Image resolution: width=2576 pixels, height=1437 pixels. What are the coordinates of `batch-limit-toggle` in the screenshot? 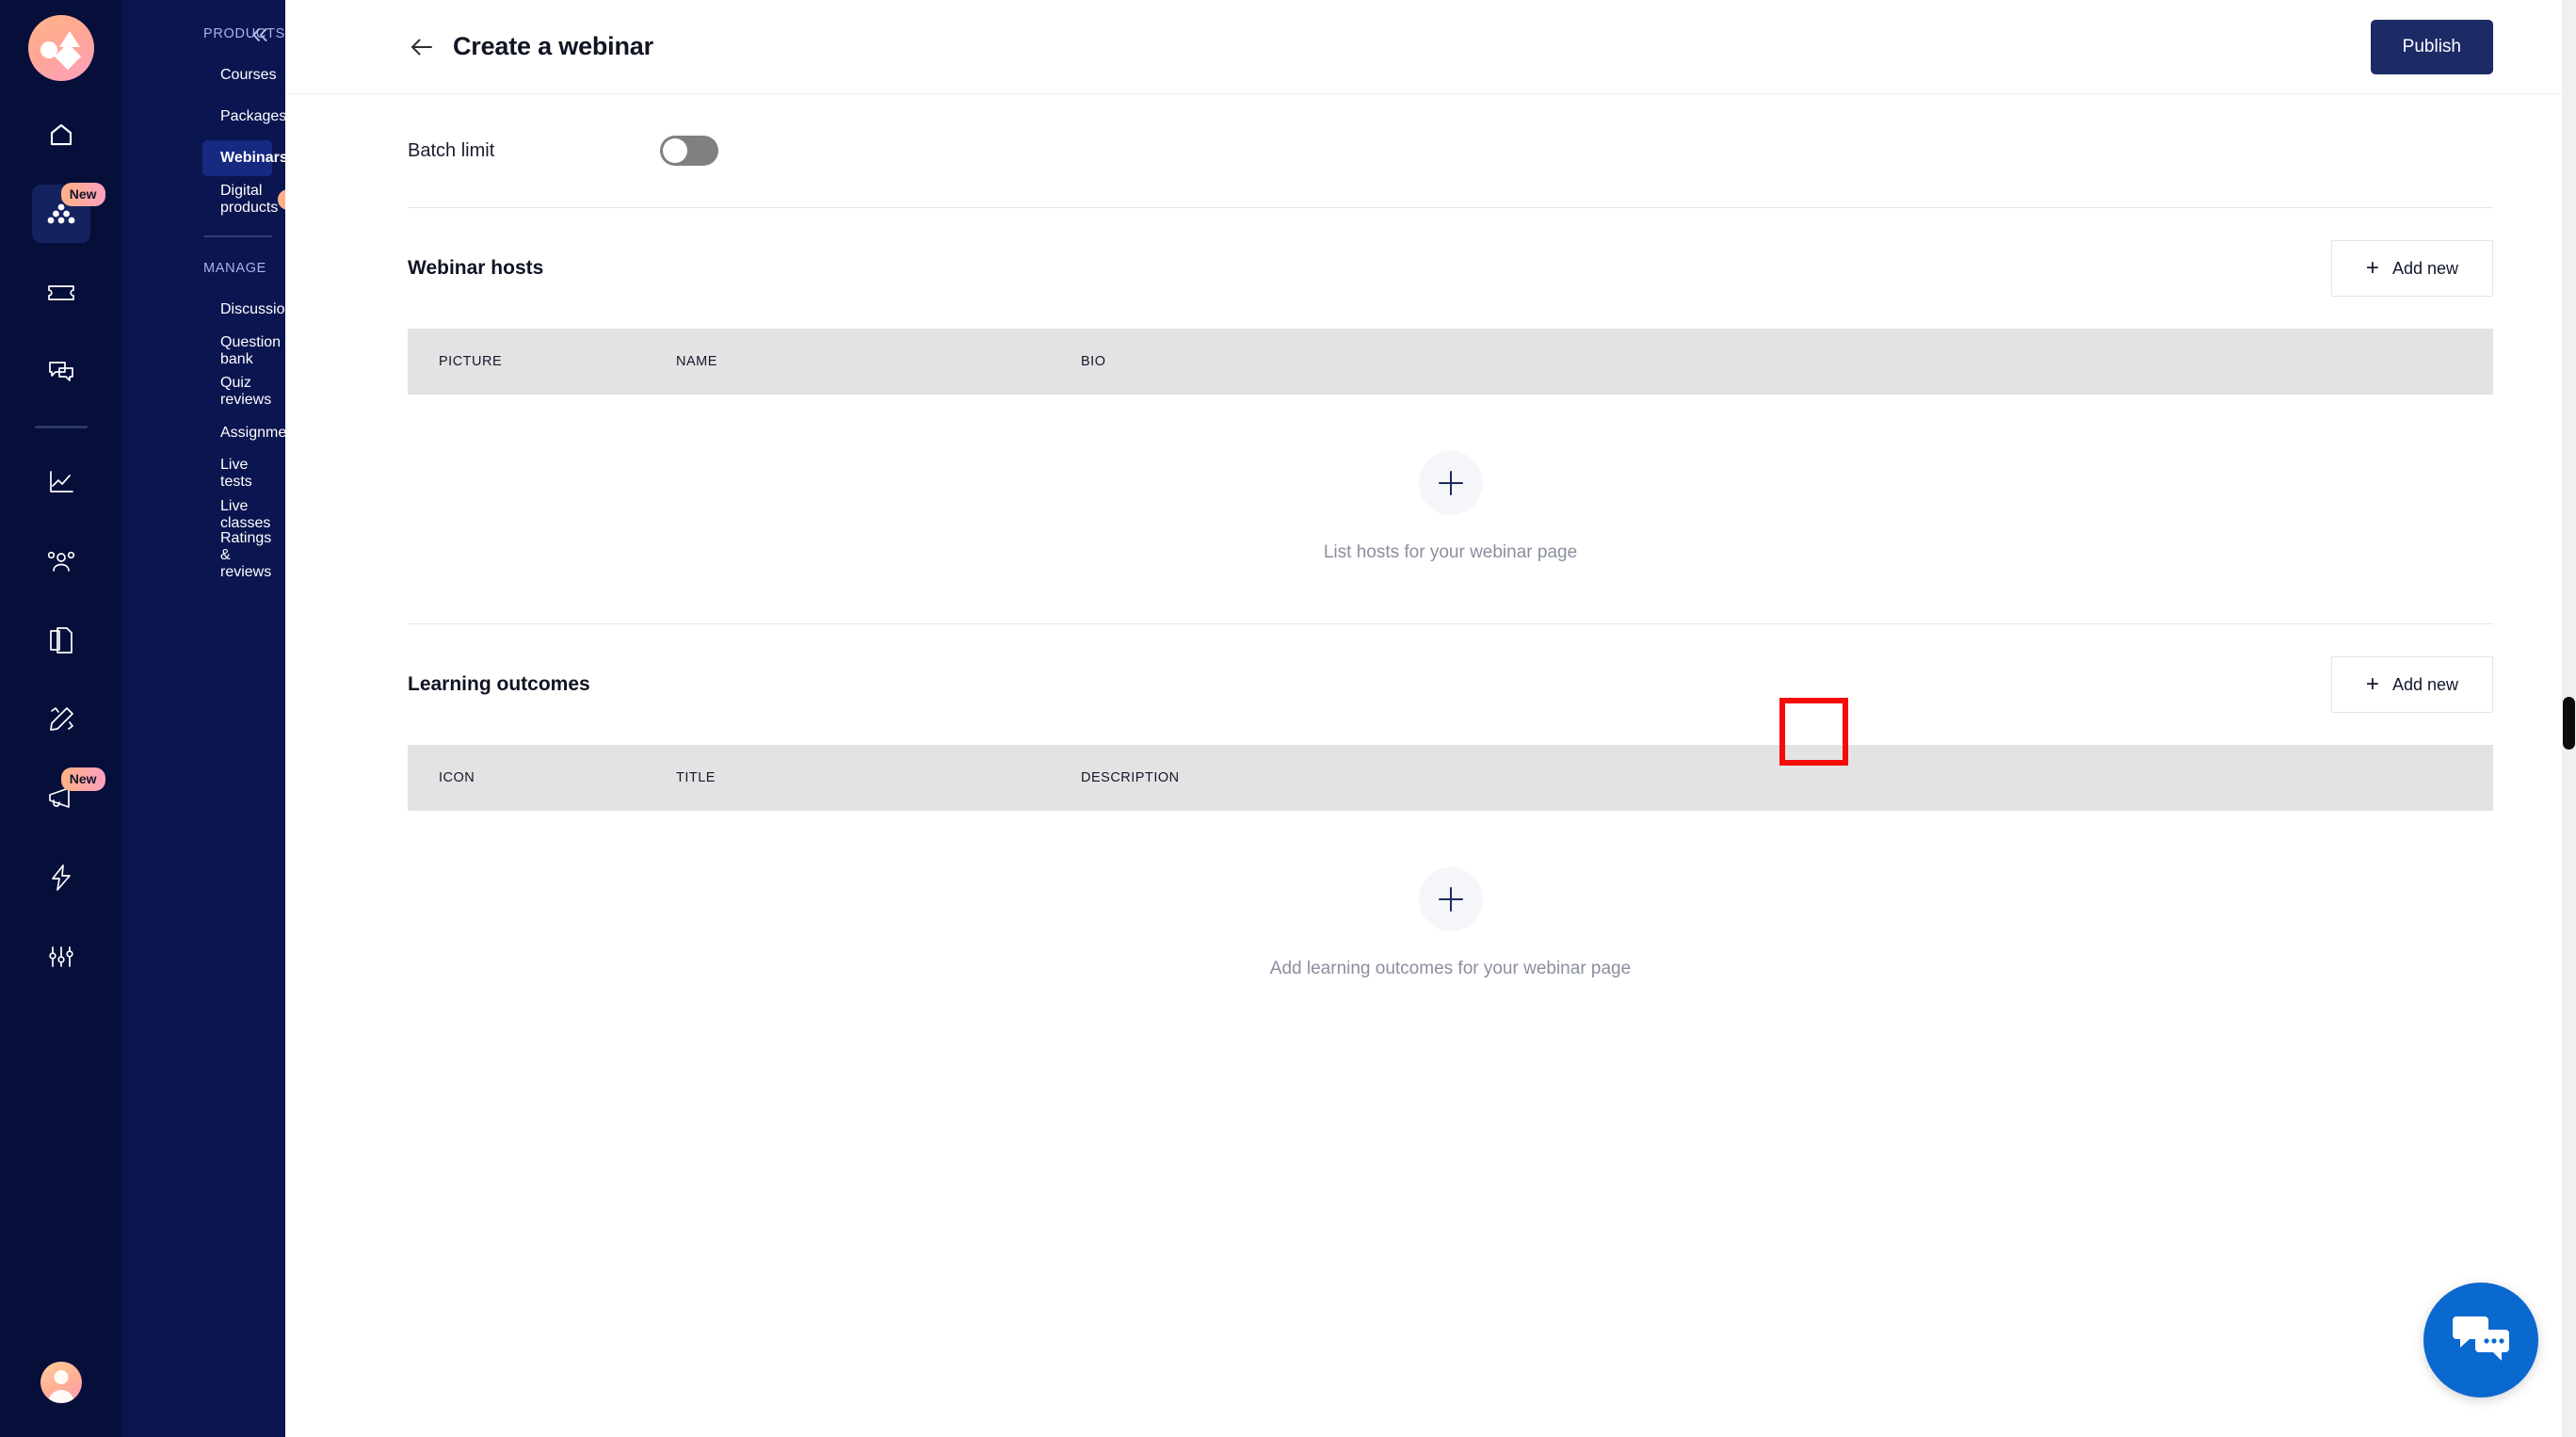 It's located at (689, 151).